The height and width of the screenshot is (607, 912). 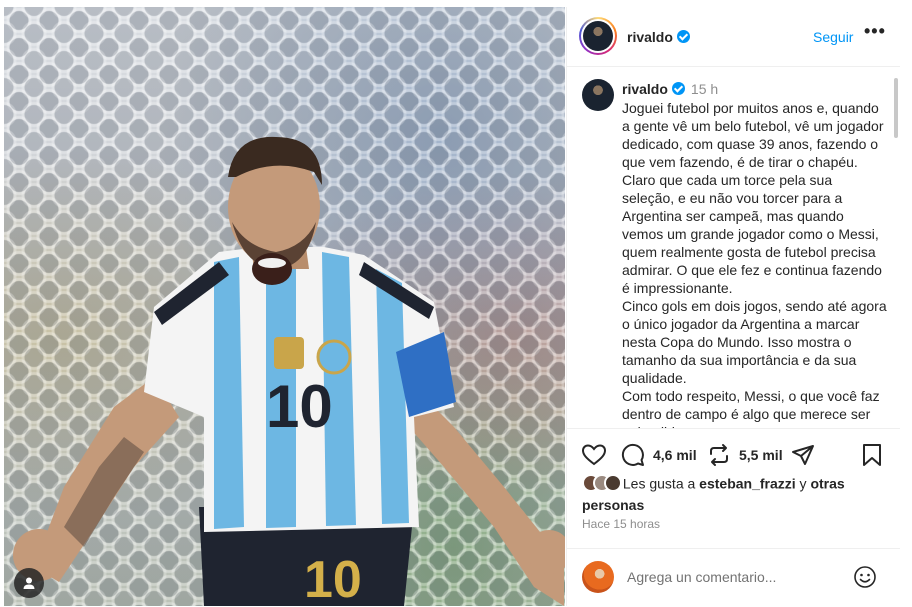 I want to click on bookmark-icon, so click(x=872, y=455).